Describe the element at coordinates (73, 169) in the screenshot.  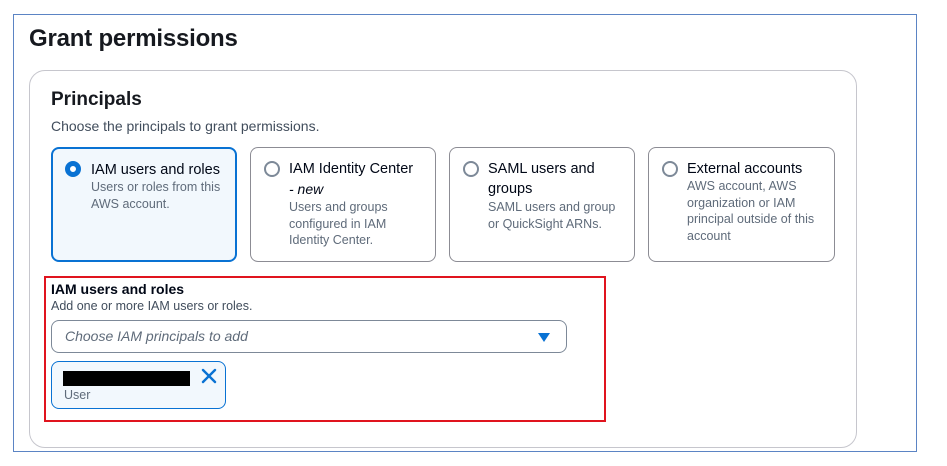
I see `radio-iam-users-and-roles` at that location.